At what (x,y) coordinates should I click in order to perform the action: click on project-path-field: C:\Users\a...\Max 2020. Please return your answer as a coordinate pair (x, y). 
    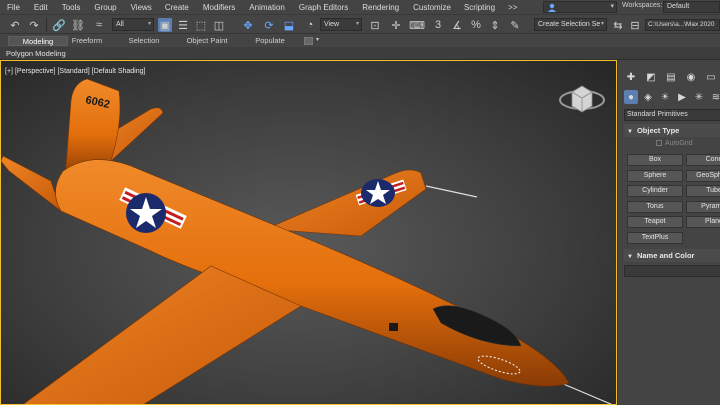
    Looking at the image, I should click on (682, 25).